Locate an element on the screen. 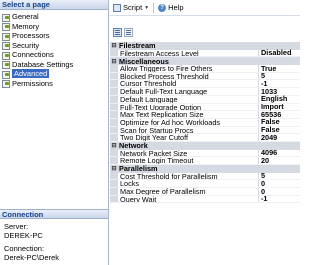 Image resolution: width=320 pixels, height=265 pixels. page-item-label: Memory is located at coordinates (26, 26).